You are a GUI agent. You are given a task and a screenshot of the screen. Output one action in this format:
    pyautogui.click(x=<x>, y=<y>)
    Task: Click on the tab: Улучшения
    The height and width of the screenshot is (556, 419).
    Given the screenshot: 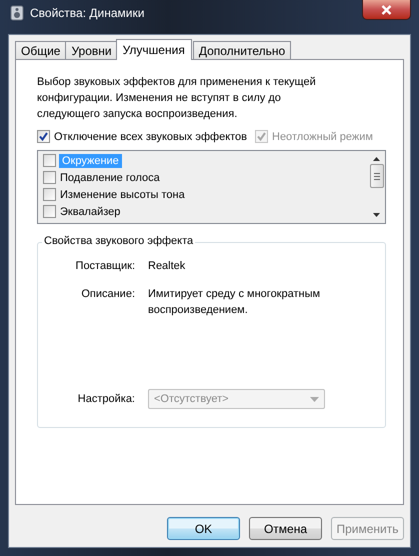 What is the action you would take?
    pyautogui.click(x=154, y=49)
    